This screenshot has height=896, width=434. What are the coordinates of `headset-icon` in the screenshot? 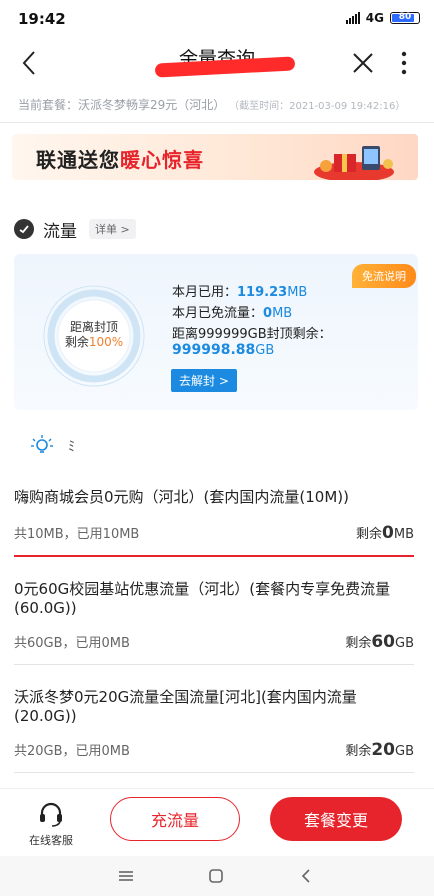 It's located at (51, 814).